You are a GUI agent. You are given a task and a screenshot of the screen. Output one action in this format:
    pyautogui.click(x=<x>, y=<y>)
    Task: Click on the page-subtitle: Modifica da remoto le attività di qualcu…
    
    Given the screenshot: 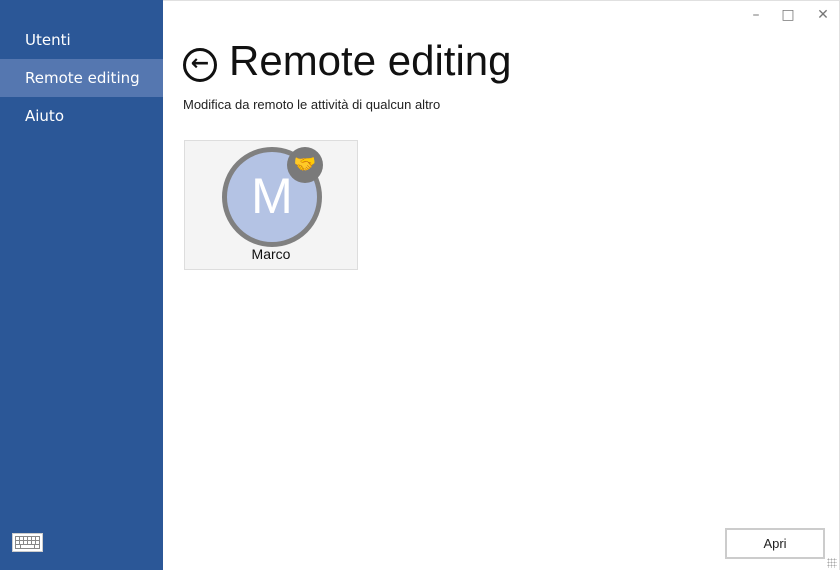 What is the action you would take?
    pyautogui.click(x=312, y=104)
    